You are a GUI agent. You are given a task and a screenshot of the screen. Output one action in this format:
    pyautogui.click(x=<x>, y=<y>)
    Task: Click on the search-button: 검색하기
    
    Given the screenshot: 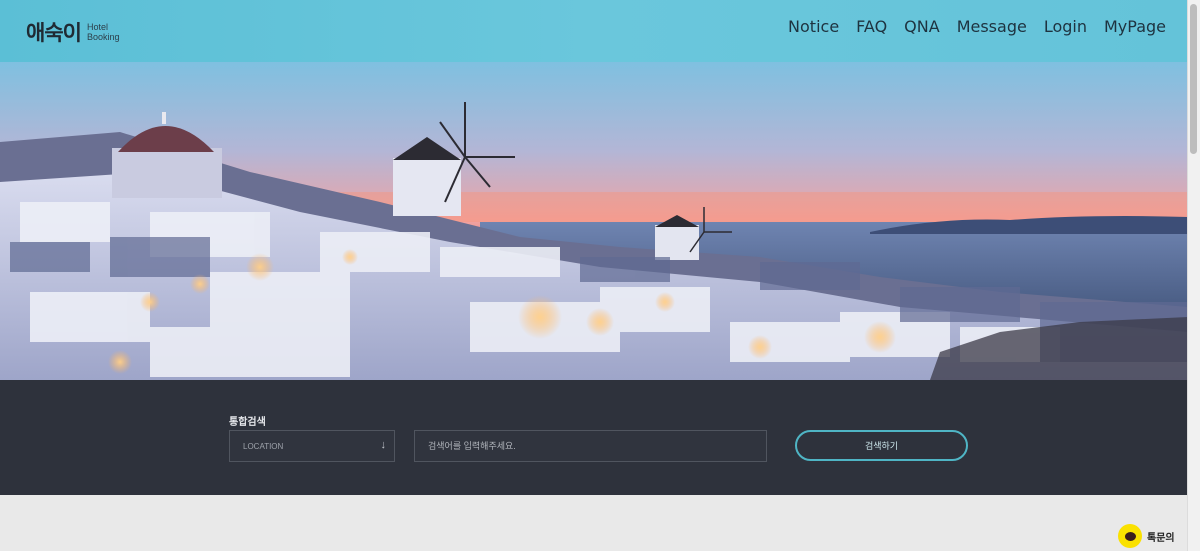 What is the action you would take?
    pyautogui.click(x=881, y=445)
    